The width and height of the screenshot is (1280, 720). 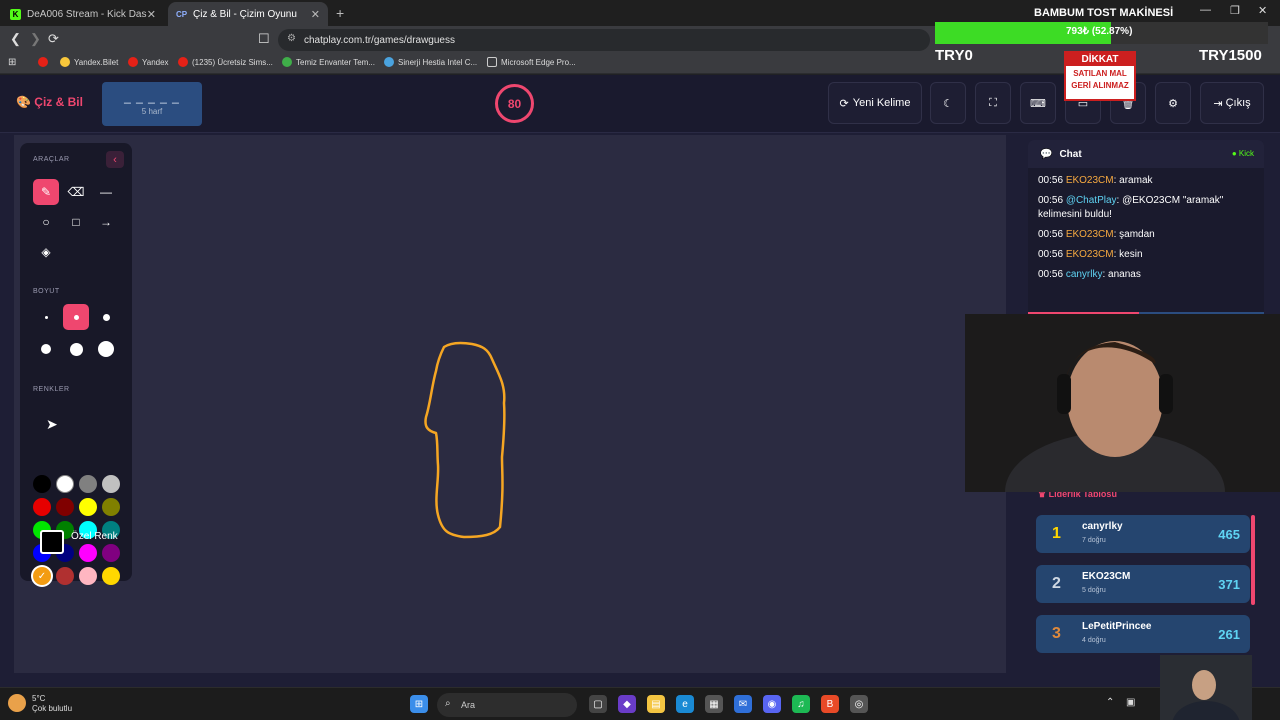 What do you see at coordinates (1146, 154) in the screenshot?
I see `chat-header: 💬 Chat ● Kick` at bounding box center [1146, 154].